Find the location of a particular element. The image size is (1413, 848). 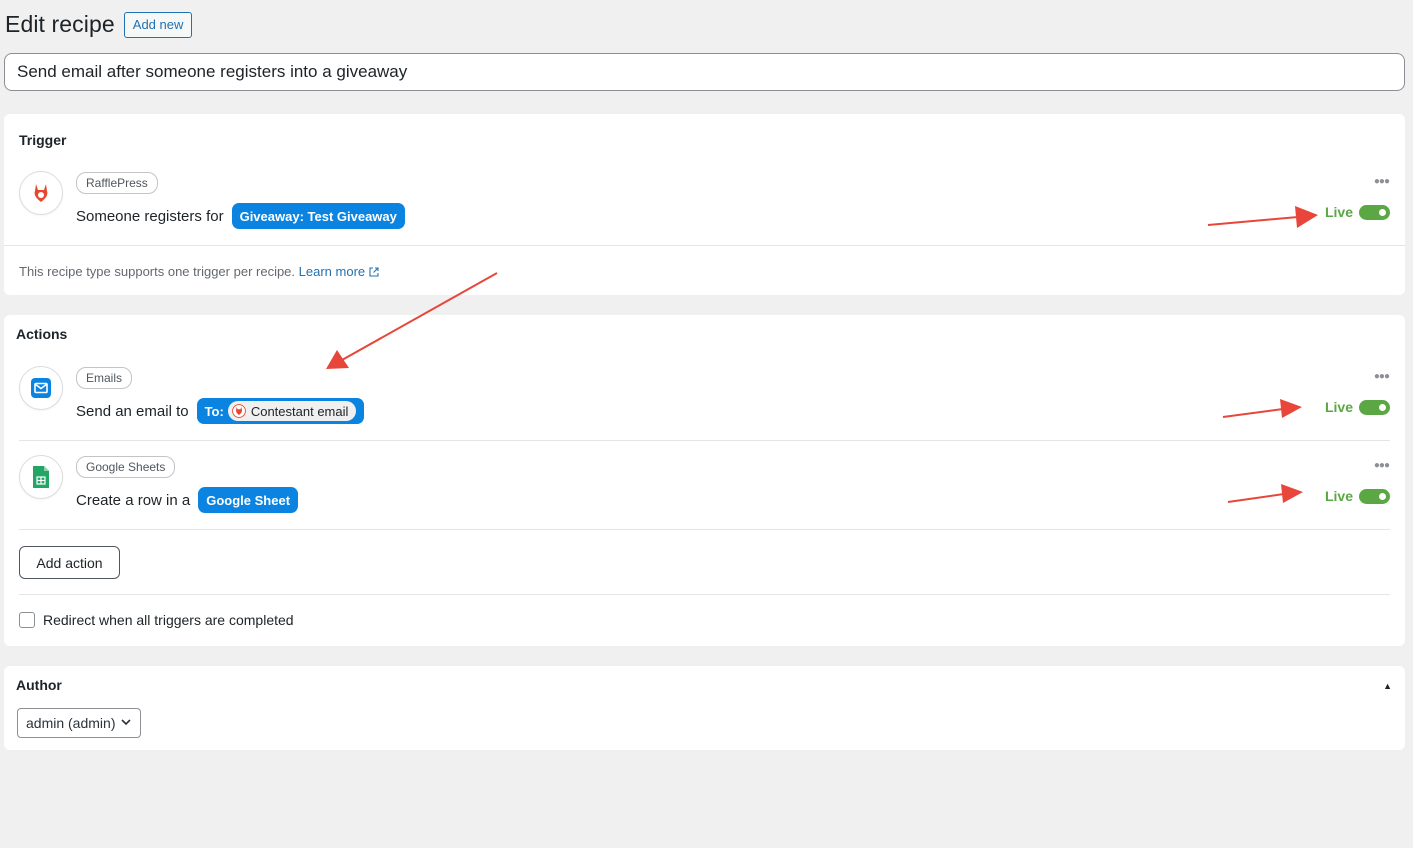

external-link-icon is located at coordinates (374, 272).